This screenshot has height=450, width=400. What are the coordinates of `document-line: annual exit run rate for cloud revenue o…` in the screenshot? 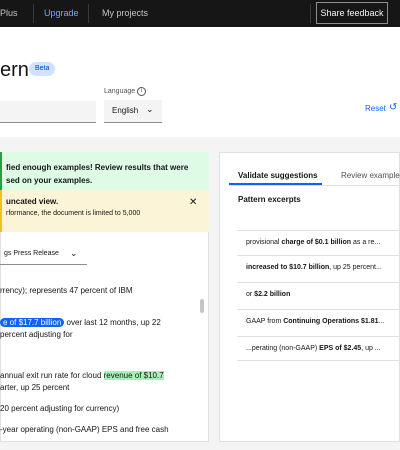 It's located at (82, 375).